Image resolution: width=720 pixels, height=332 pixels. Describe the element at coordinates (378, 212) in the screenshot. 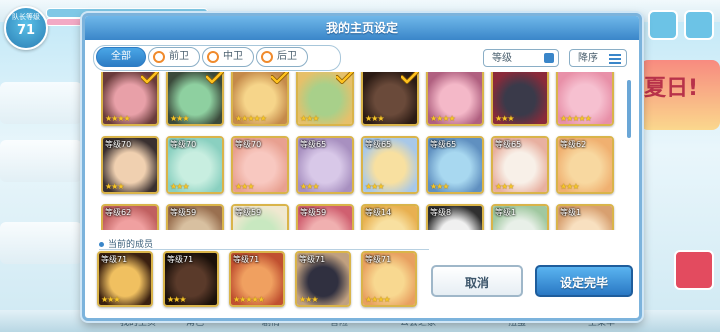

I see `card-level: 等级14` at that location.